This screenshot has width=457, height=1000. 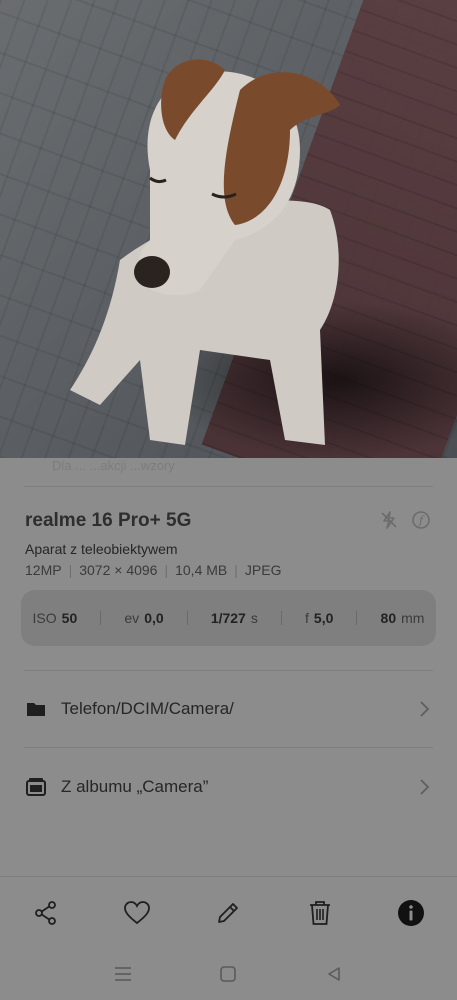 I want to click on file-specs: 12MP | 3072 × 4096 | 10,4 MB | JPEG, so click(x=153, y=570).